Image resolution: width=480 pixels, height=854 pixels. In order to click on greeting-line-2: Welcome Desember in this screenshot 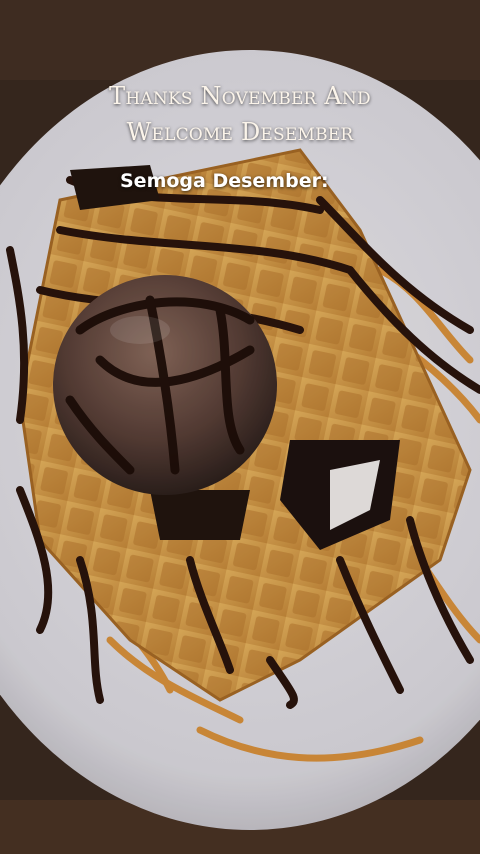, I will do `click(240, 132)`.